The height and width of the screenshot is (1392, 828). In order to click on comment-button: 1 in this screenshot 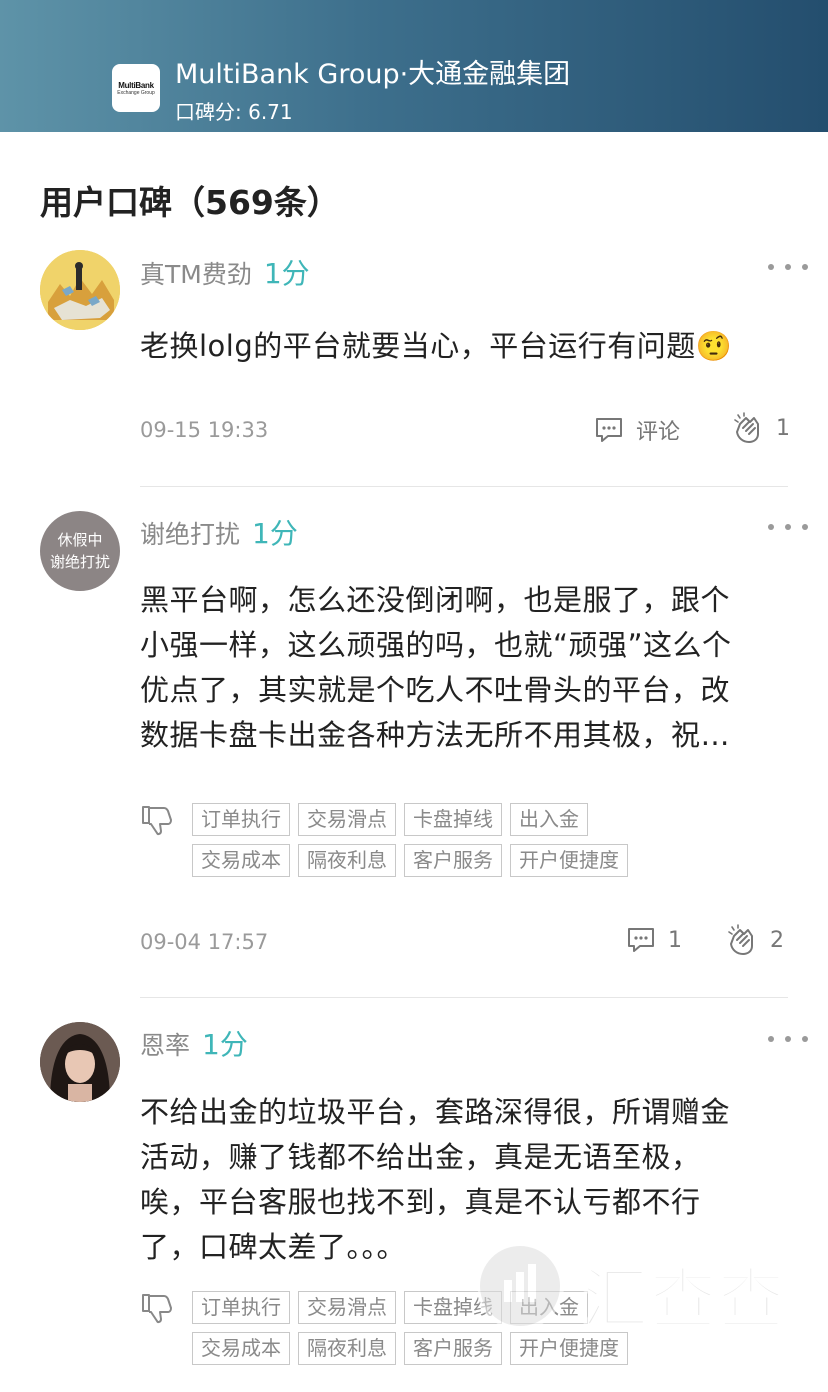, I will do `click(654, 940)`.